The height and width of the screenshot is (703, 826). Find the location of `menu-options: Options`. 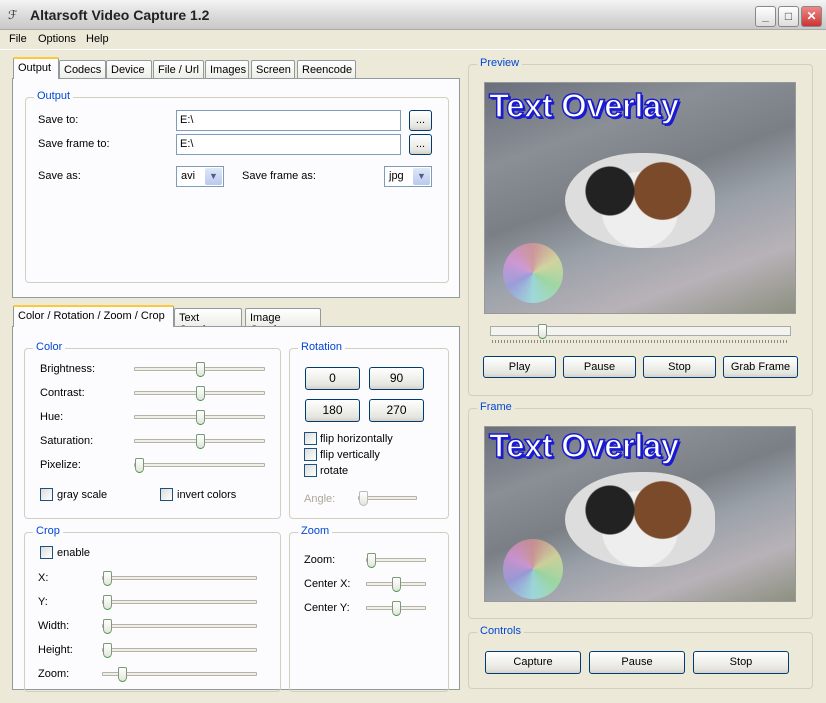

menu-options: Options is located at coordinates (57, 39).